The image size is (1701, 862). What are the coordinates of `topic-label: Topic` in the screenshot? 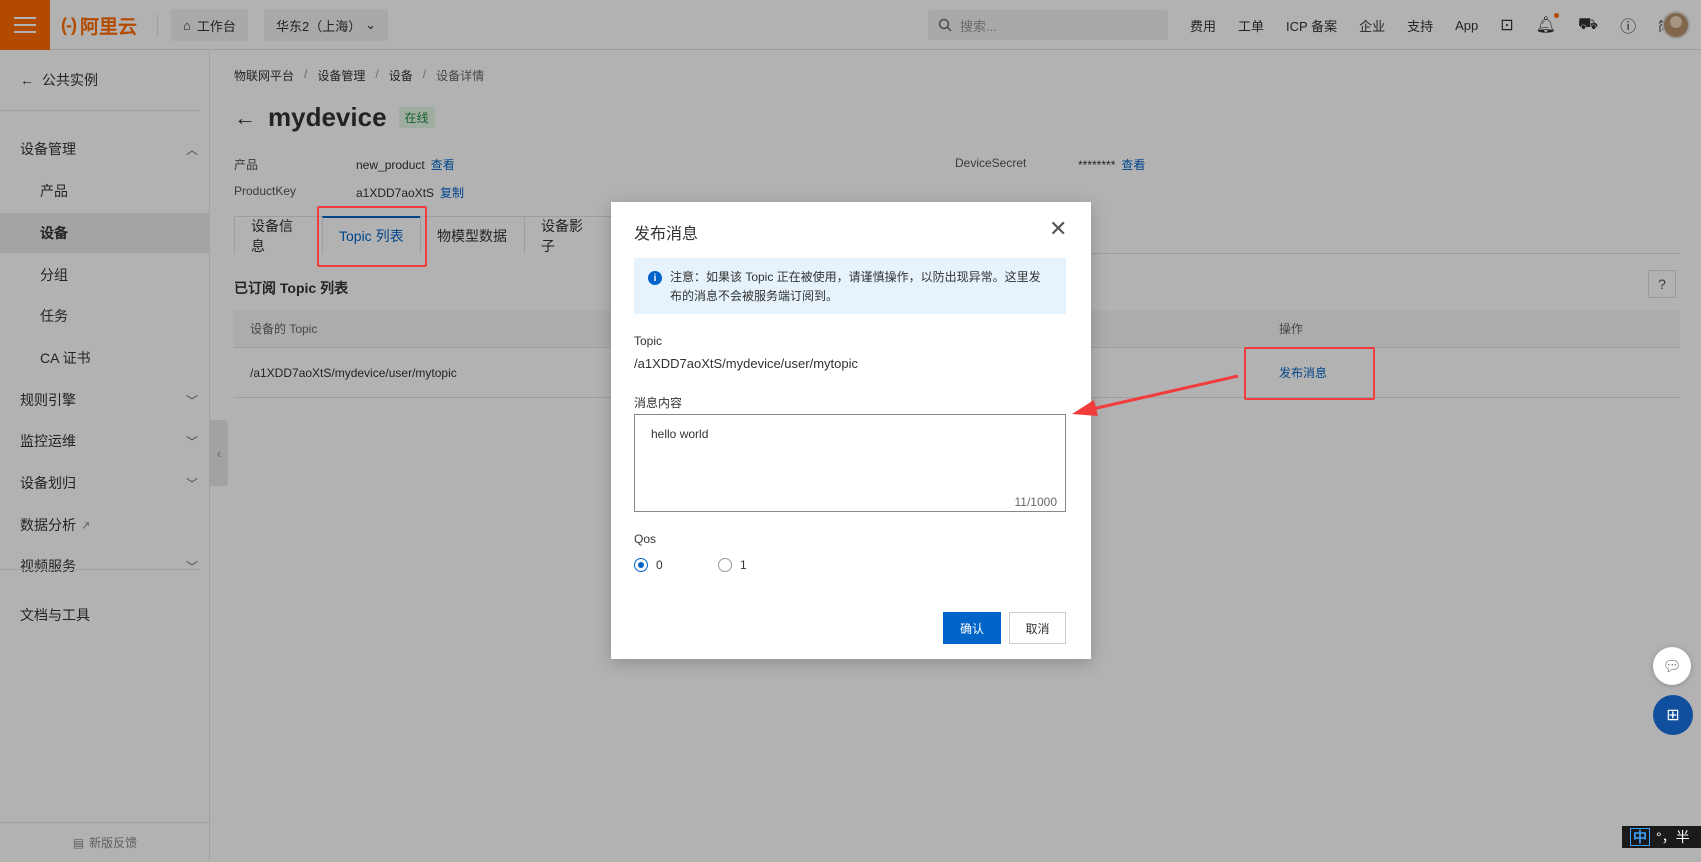 It's located at (648, 341).